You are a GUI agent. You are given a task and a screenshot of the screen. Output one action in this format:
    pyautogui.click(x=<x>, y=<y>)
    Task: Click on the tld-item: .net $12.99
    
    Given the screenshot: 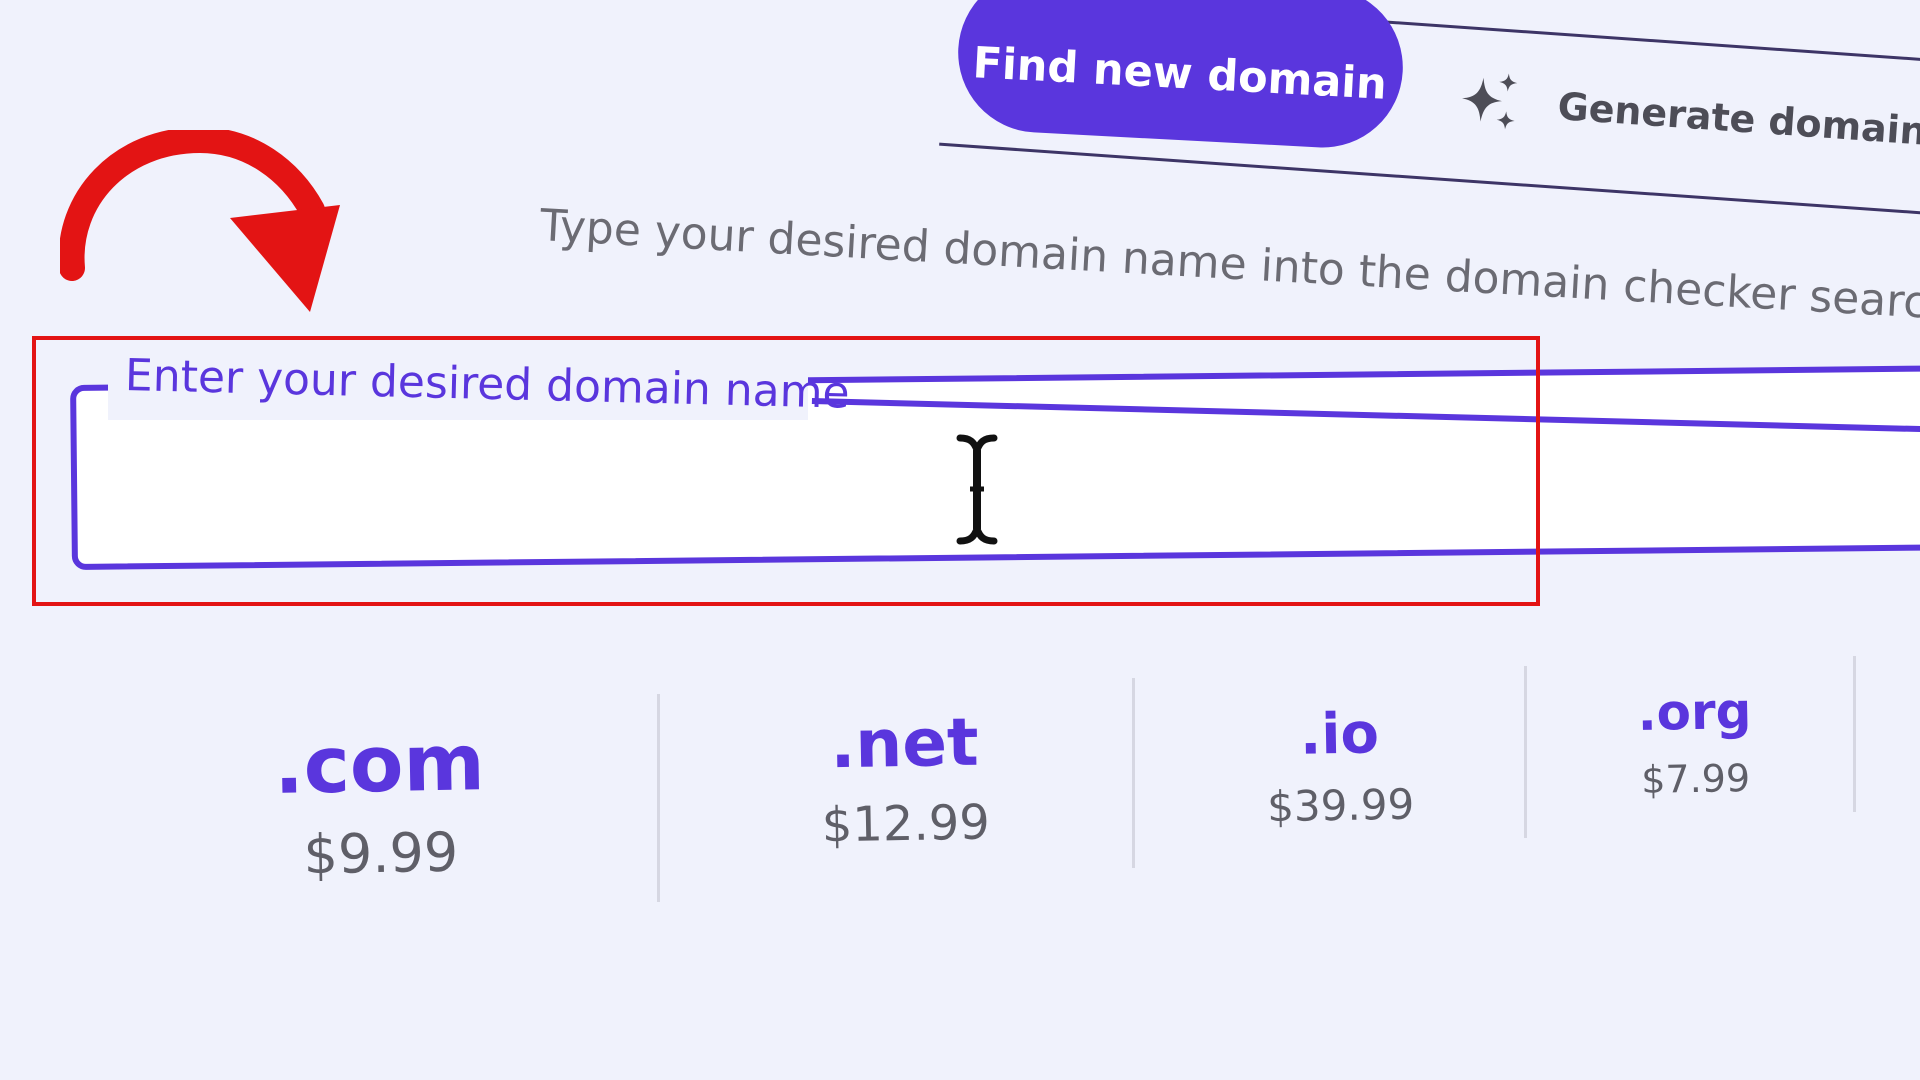 What is the action you would take?
    pyautogui.click(x=905, y=778)
    